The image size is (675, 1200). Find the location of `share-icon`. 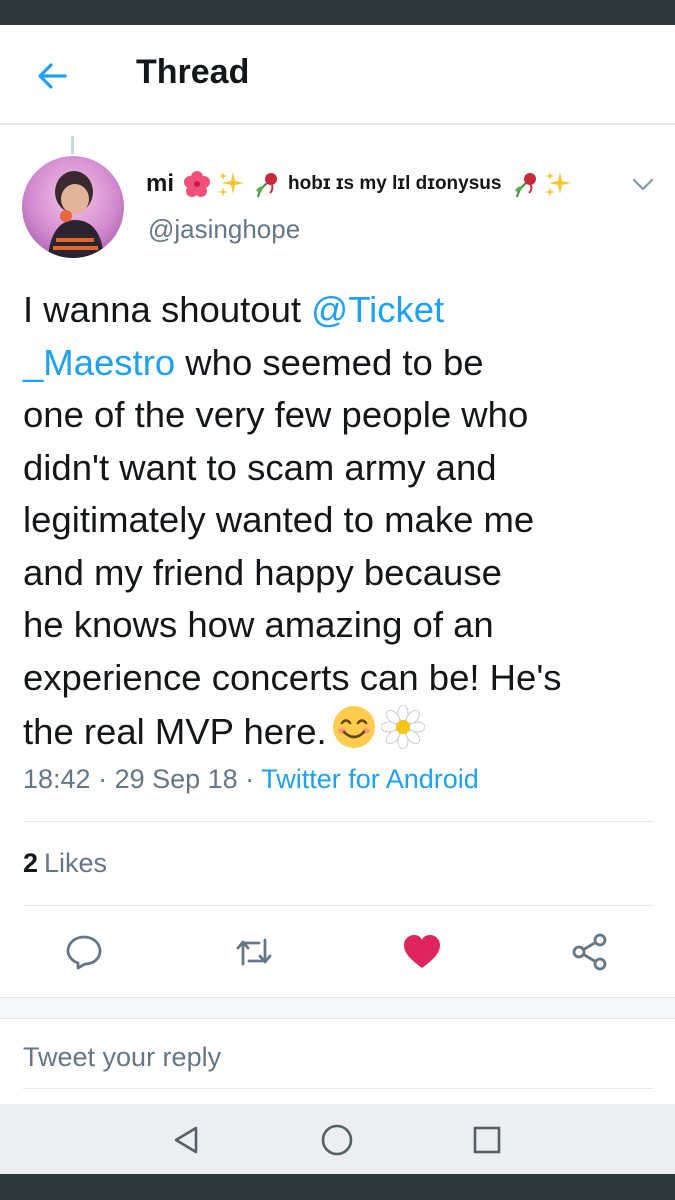

share-icon is located at coordinates (589, 952).